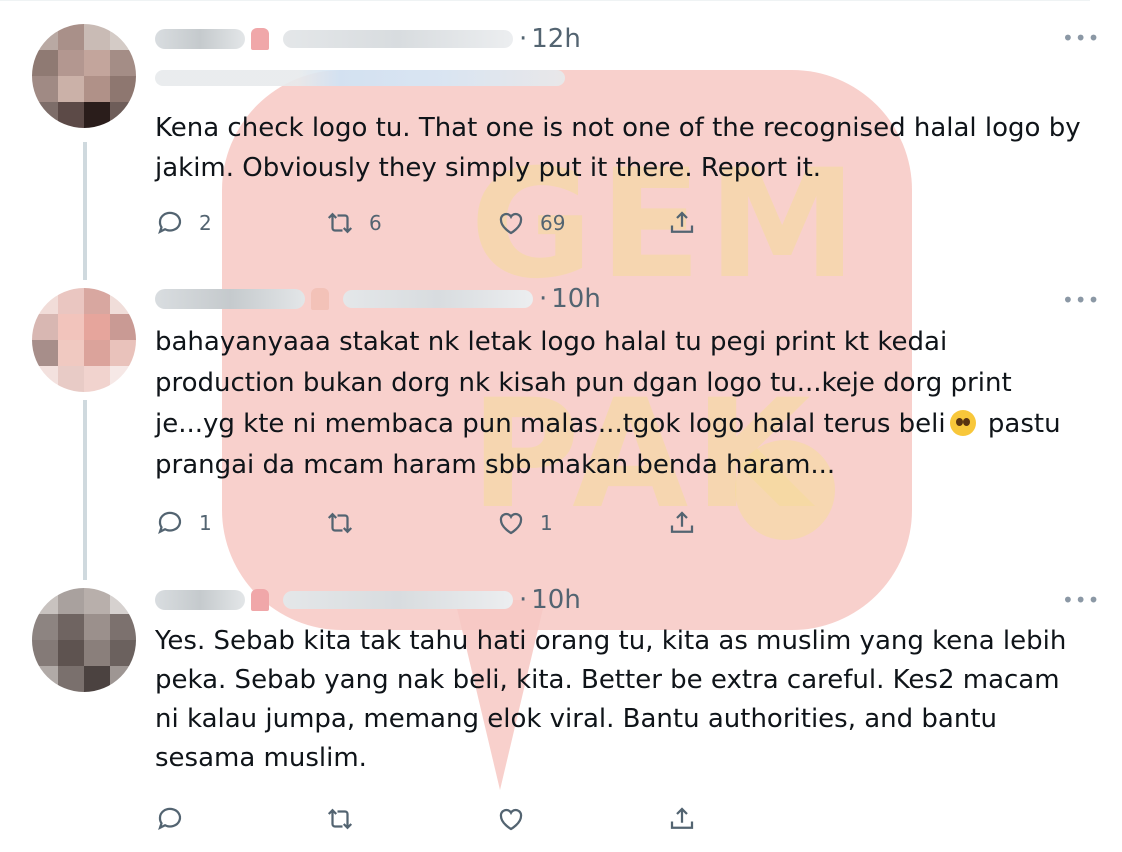 The width and height of the screenshot is (1122, 852). Describe the element at coordinates (530, 223) in the screenshot. I see `like-button: 69` at that location.